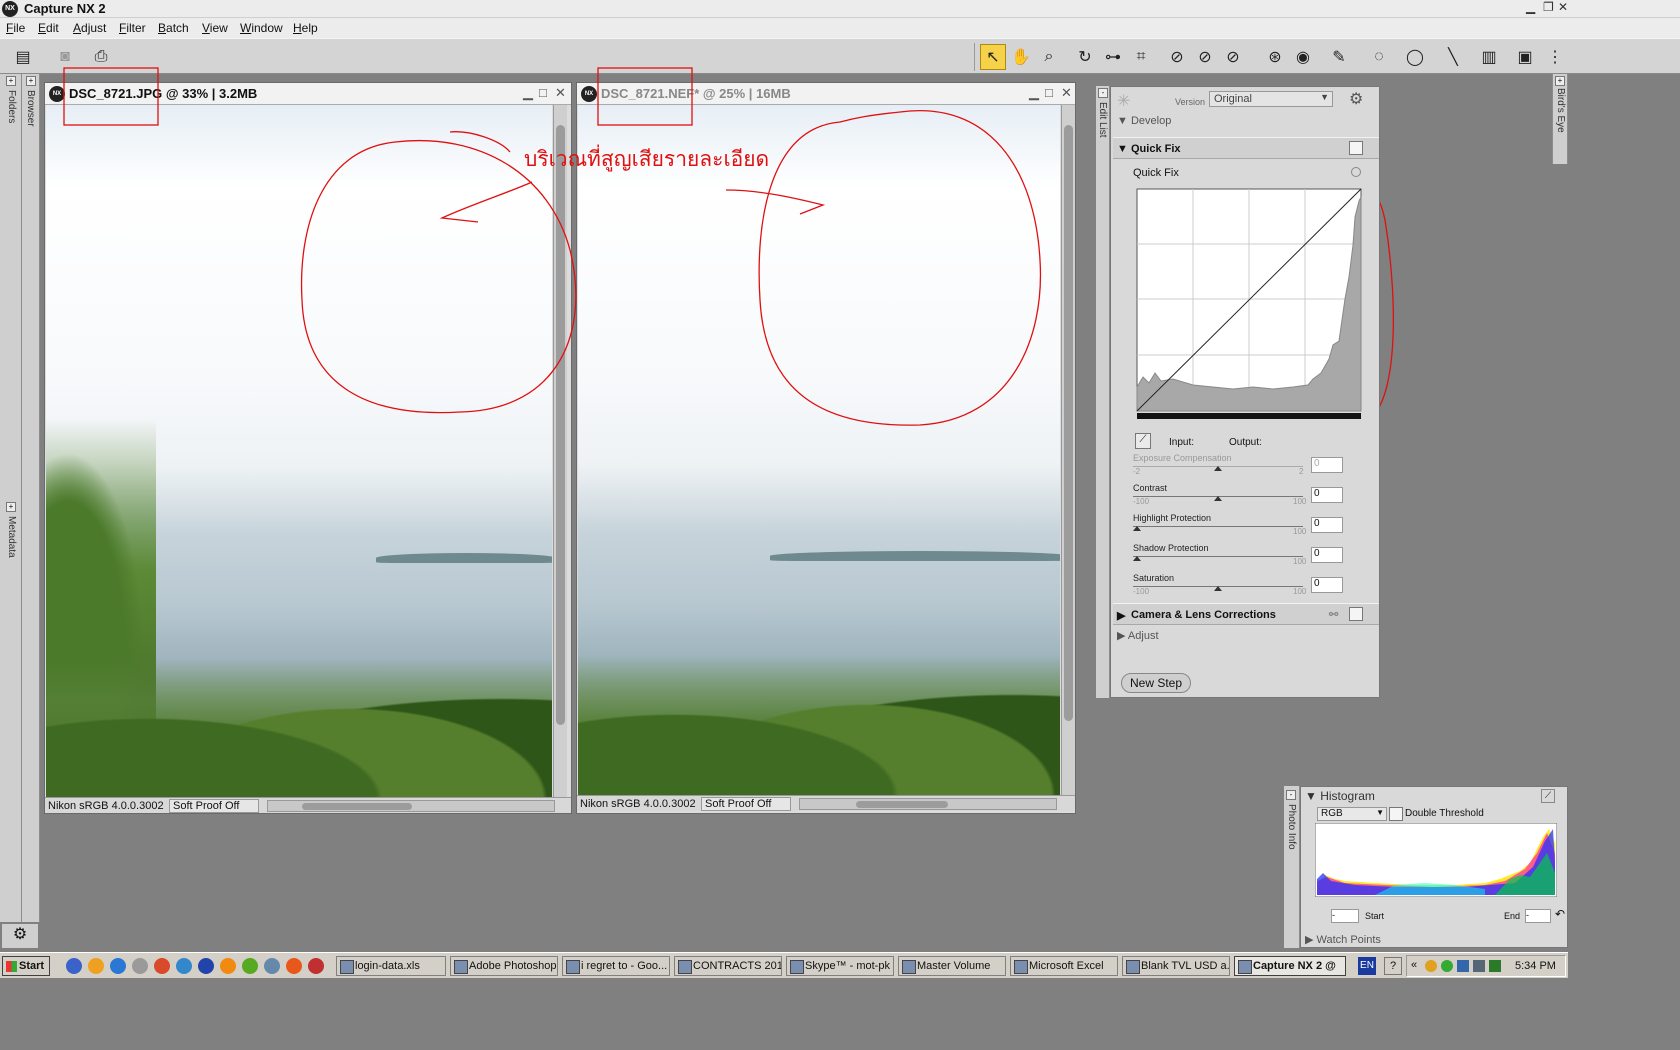  Describe the element at coordinates (11, 537) in the screenshot. I see `metadata-tab: Metadata` at that location.